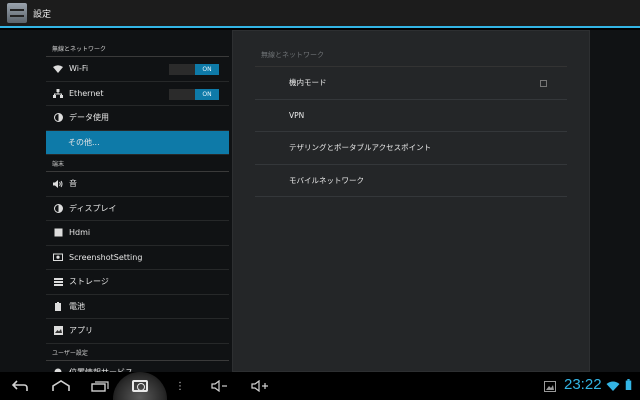 Image resolution: width=640 pixels, height=400 pixels. What do you see at coordinates (42, 14) in the screenshot?
I see `app-title: 設定` at bounding box center [42, 14].